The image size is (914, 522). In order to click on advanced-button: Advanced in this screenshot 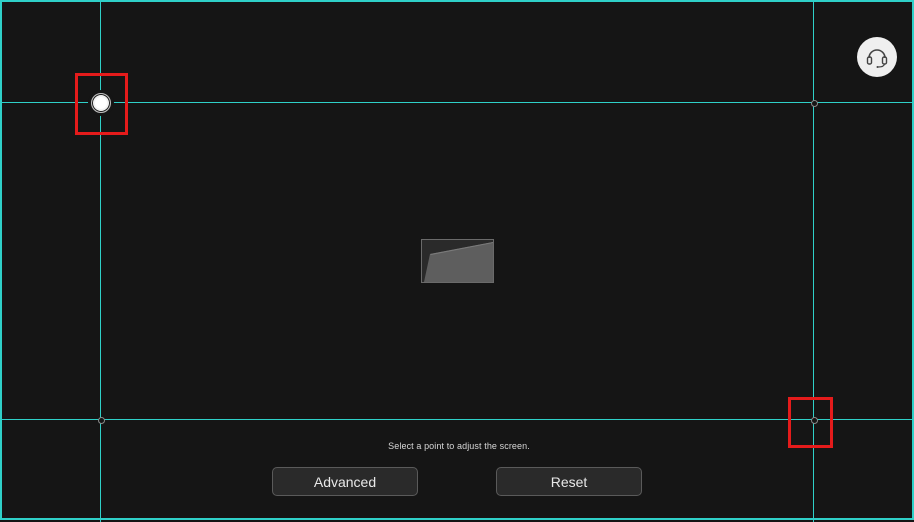, I will do `click(345, 481)`.